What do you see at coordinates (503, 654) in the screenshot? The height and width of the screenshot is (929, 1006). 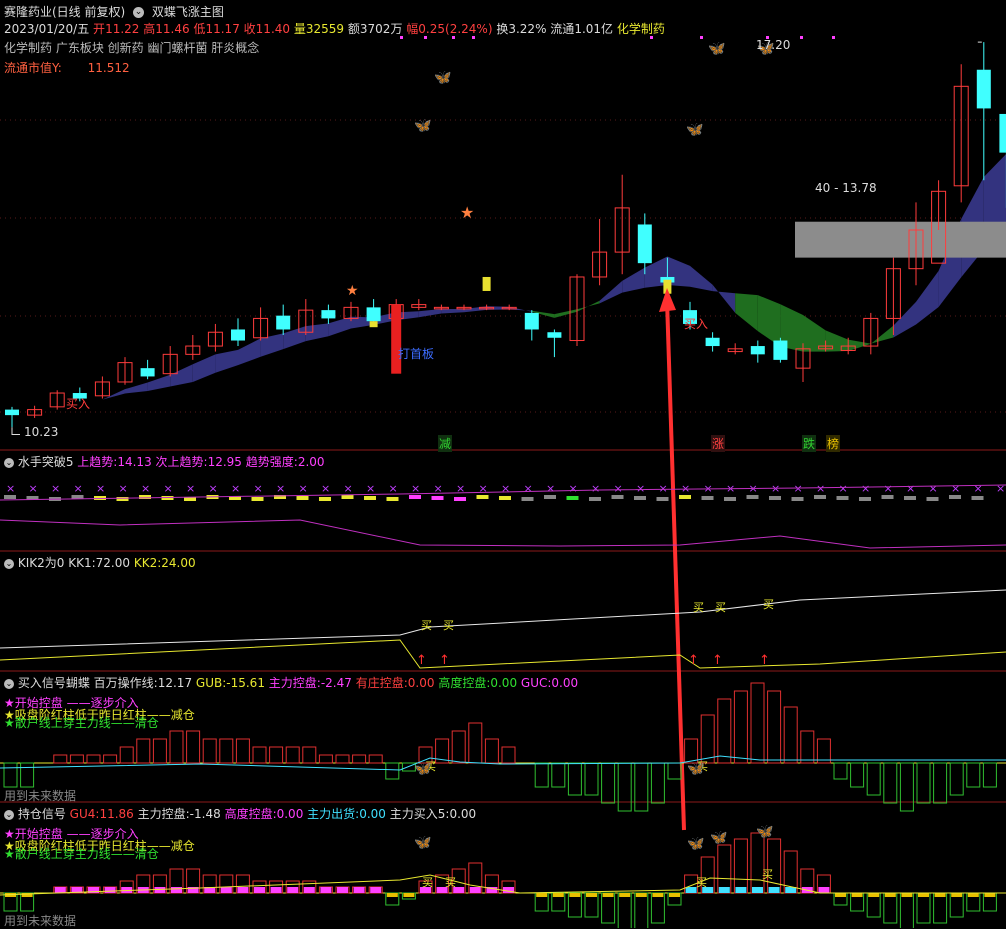 I see `kk2-line` at bounding box center [503, 654].